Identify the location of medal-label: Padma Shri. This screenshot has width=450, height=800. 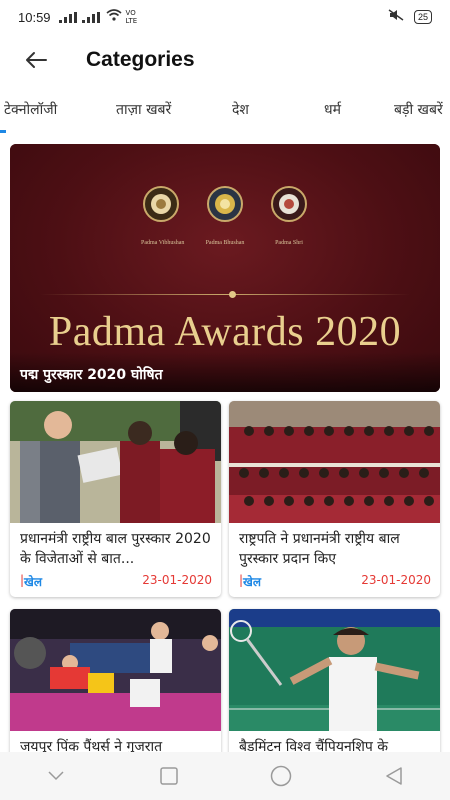
(289, 243).